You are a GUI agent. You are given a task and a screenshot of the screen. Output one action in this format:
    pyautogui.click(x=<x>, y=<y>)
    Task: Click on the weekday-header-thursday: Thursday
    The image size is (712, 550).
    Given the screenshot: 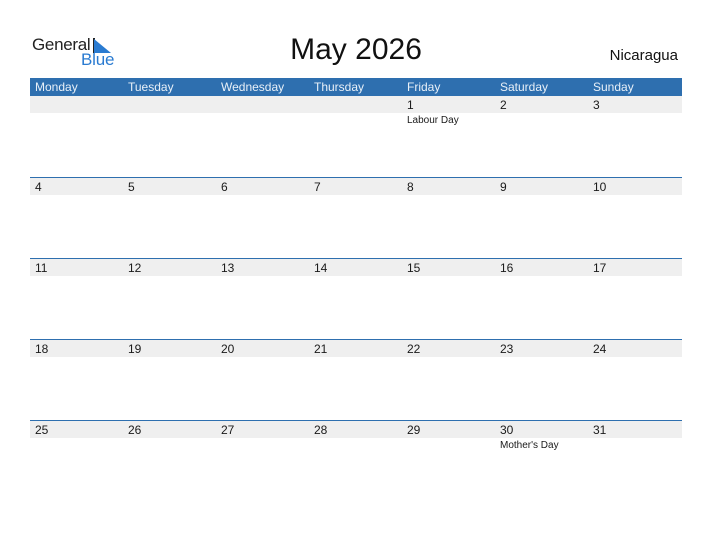 What is the action you would take?
    pyautogui.click(x=339, y=87)
    